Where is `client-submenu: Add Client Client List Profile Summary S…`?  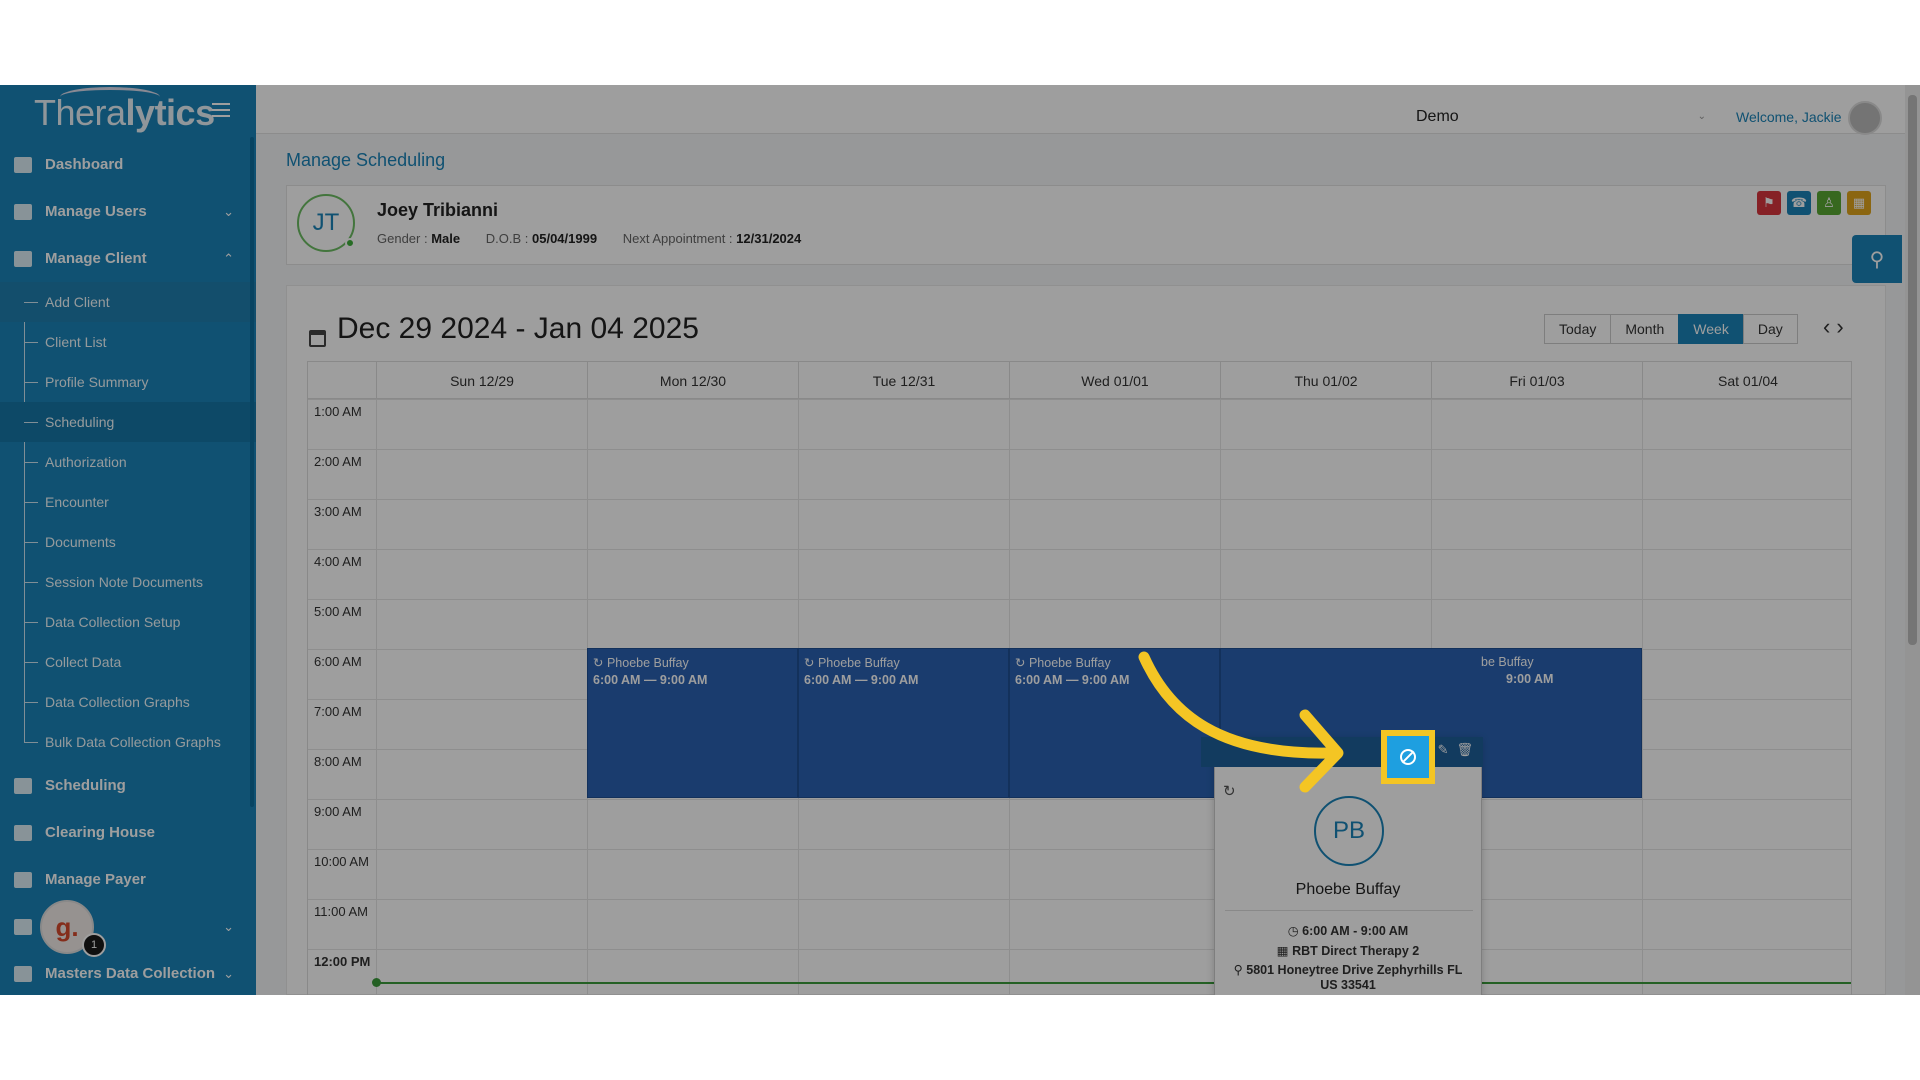 client-submenu: Add Client Client List Profile Summary S… is located at coordinates (128, 522).